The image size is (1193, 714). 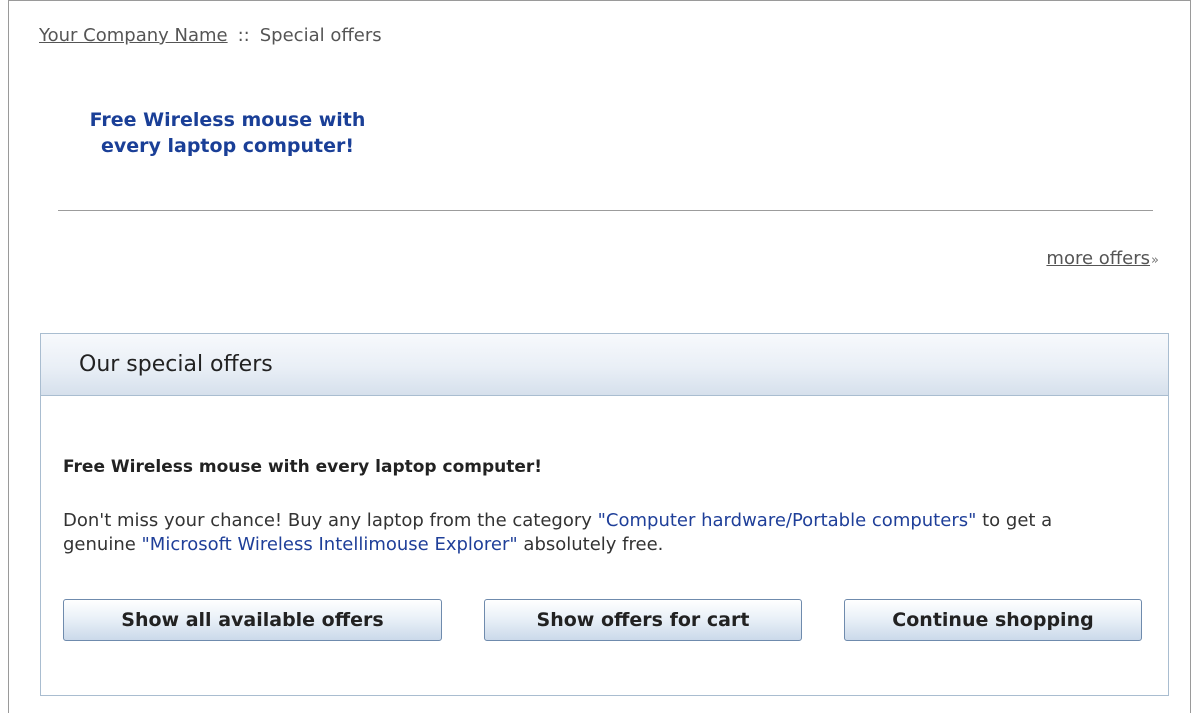 I want to click on show-offers-for-cart-button: Show offers for cart, so click(x=643, y=620).